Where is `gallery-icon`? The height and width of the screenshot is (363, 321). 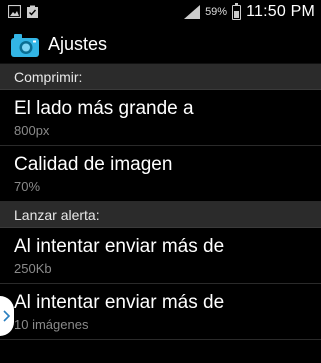
gallery-icon is located at coordinates (14, 11).